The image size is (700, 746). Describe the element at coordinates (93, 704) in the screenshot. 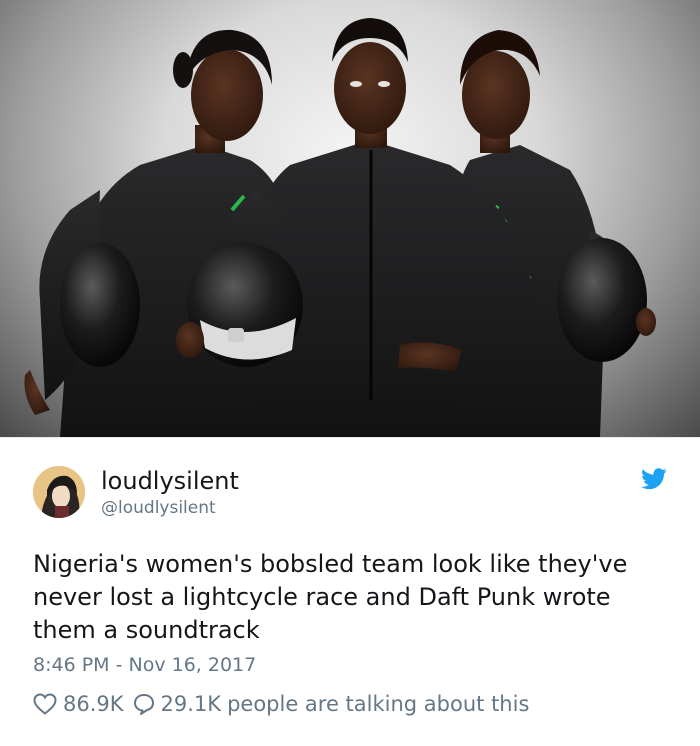

I see `like-count: 86.9K` at that location.